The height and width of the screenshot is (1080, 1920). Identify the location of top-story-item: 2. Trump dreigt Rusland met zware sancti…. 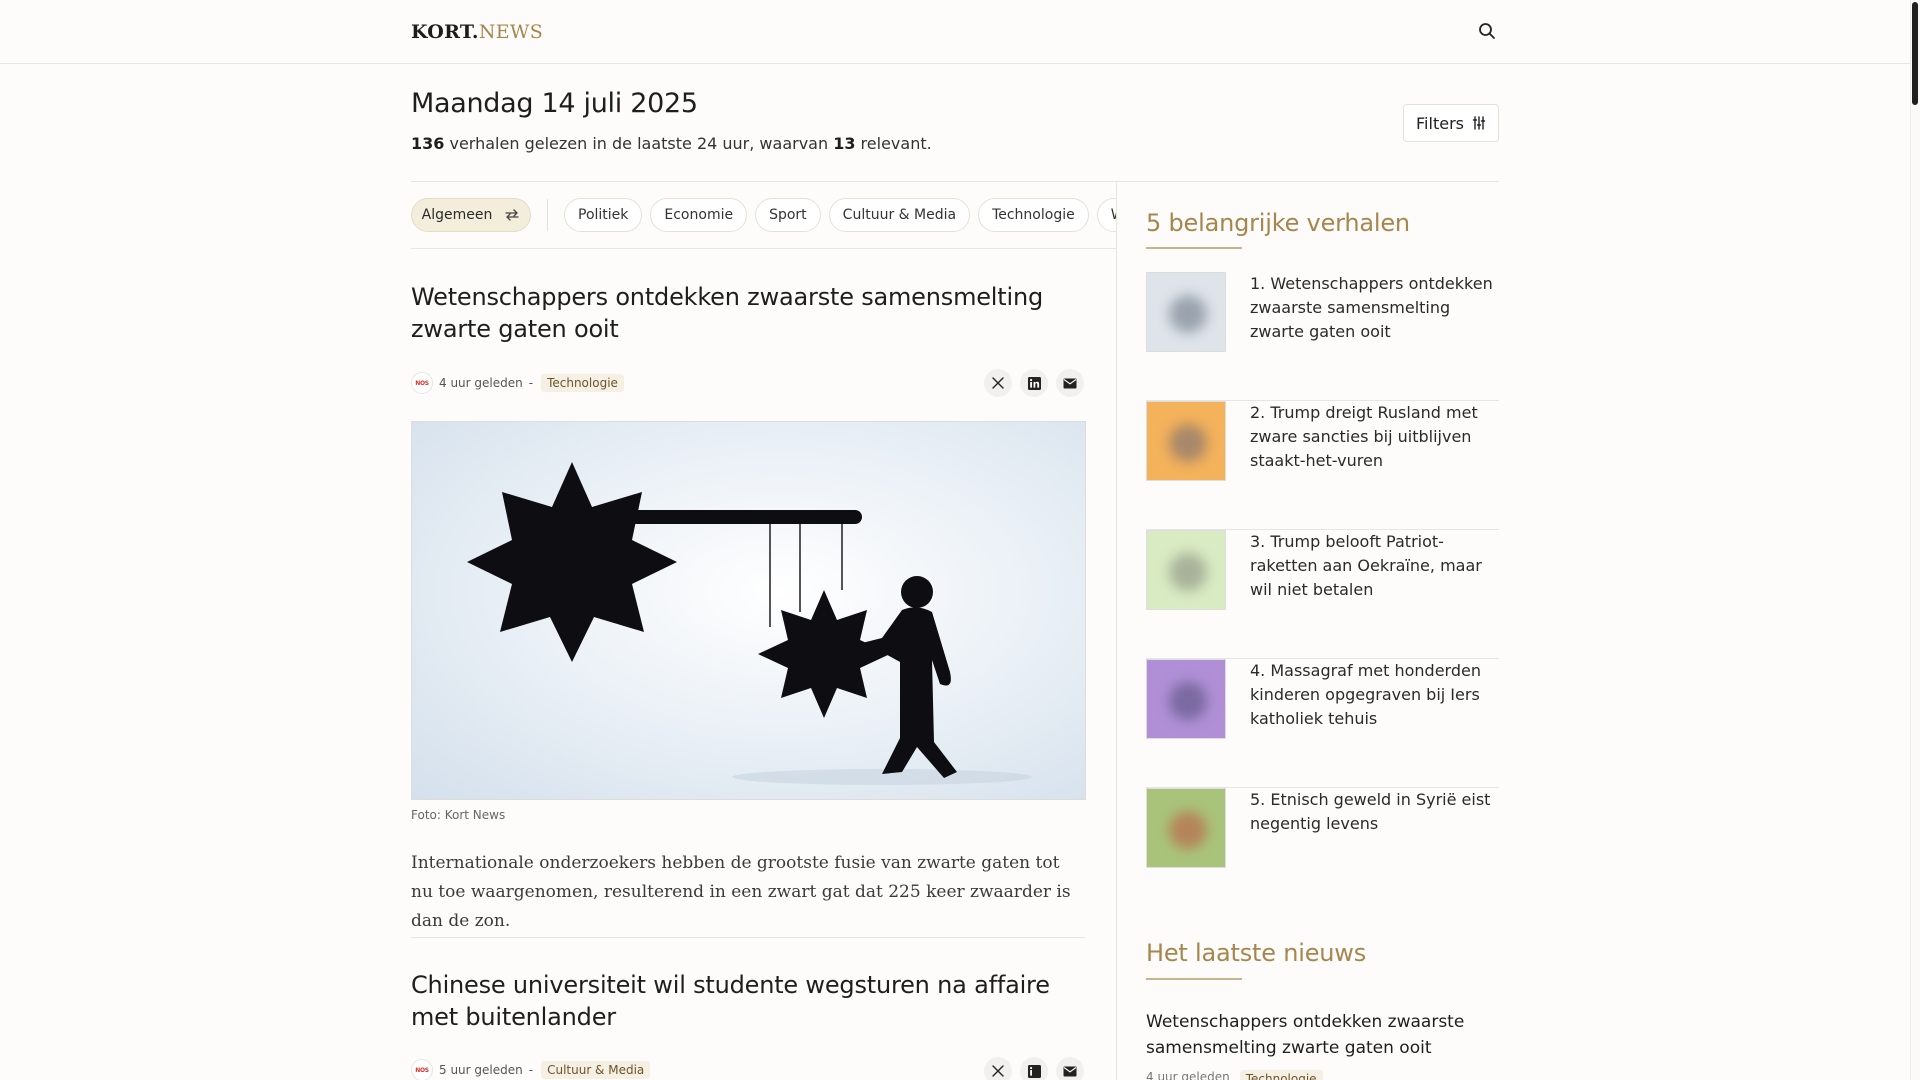
(1322, 465).